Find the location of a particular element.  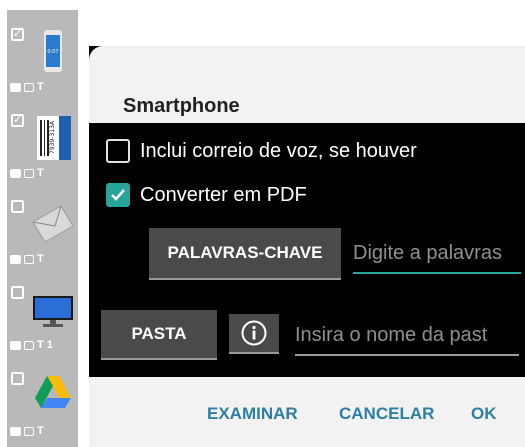

convert-pdf-option: Converter em PDF is located at coordinates (206, 195).